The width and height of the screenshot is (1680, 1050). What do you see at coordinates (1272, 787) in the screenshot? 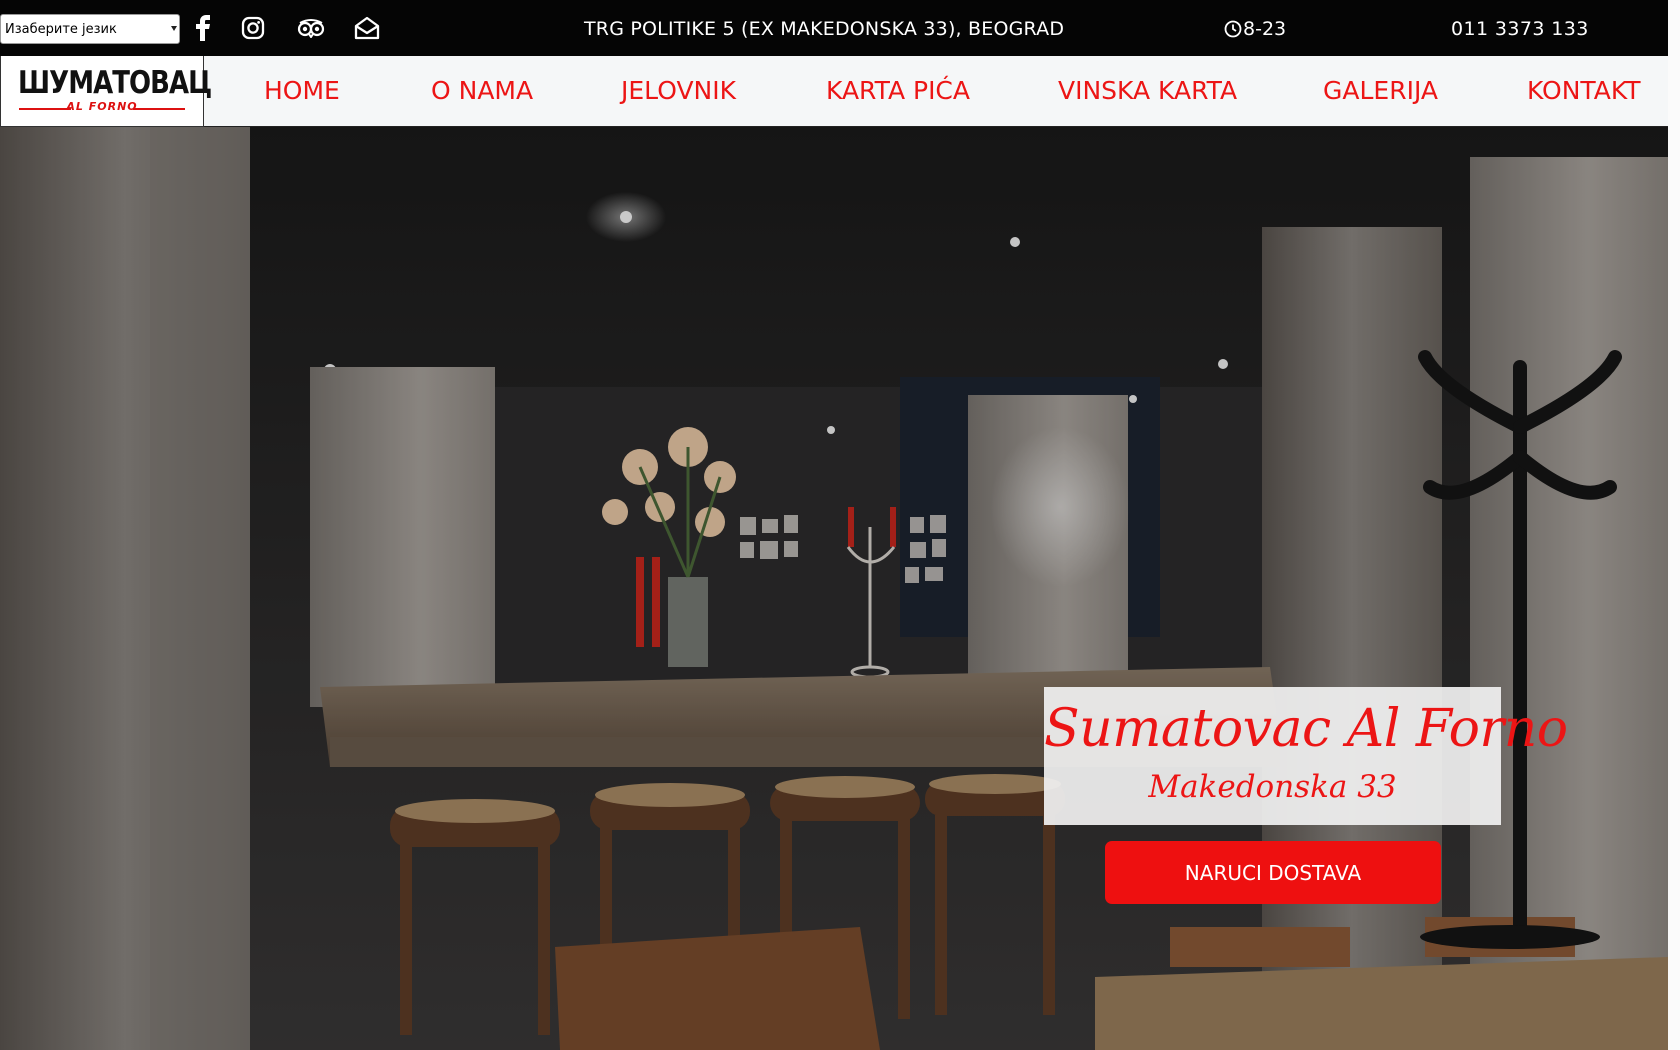
I see `hero-subtitle: Makedonska 33` at bounding box center [1272, 787].